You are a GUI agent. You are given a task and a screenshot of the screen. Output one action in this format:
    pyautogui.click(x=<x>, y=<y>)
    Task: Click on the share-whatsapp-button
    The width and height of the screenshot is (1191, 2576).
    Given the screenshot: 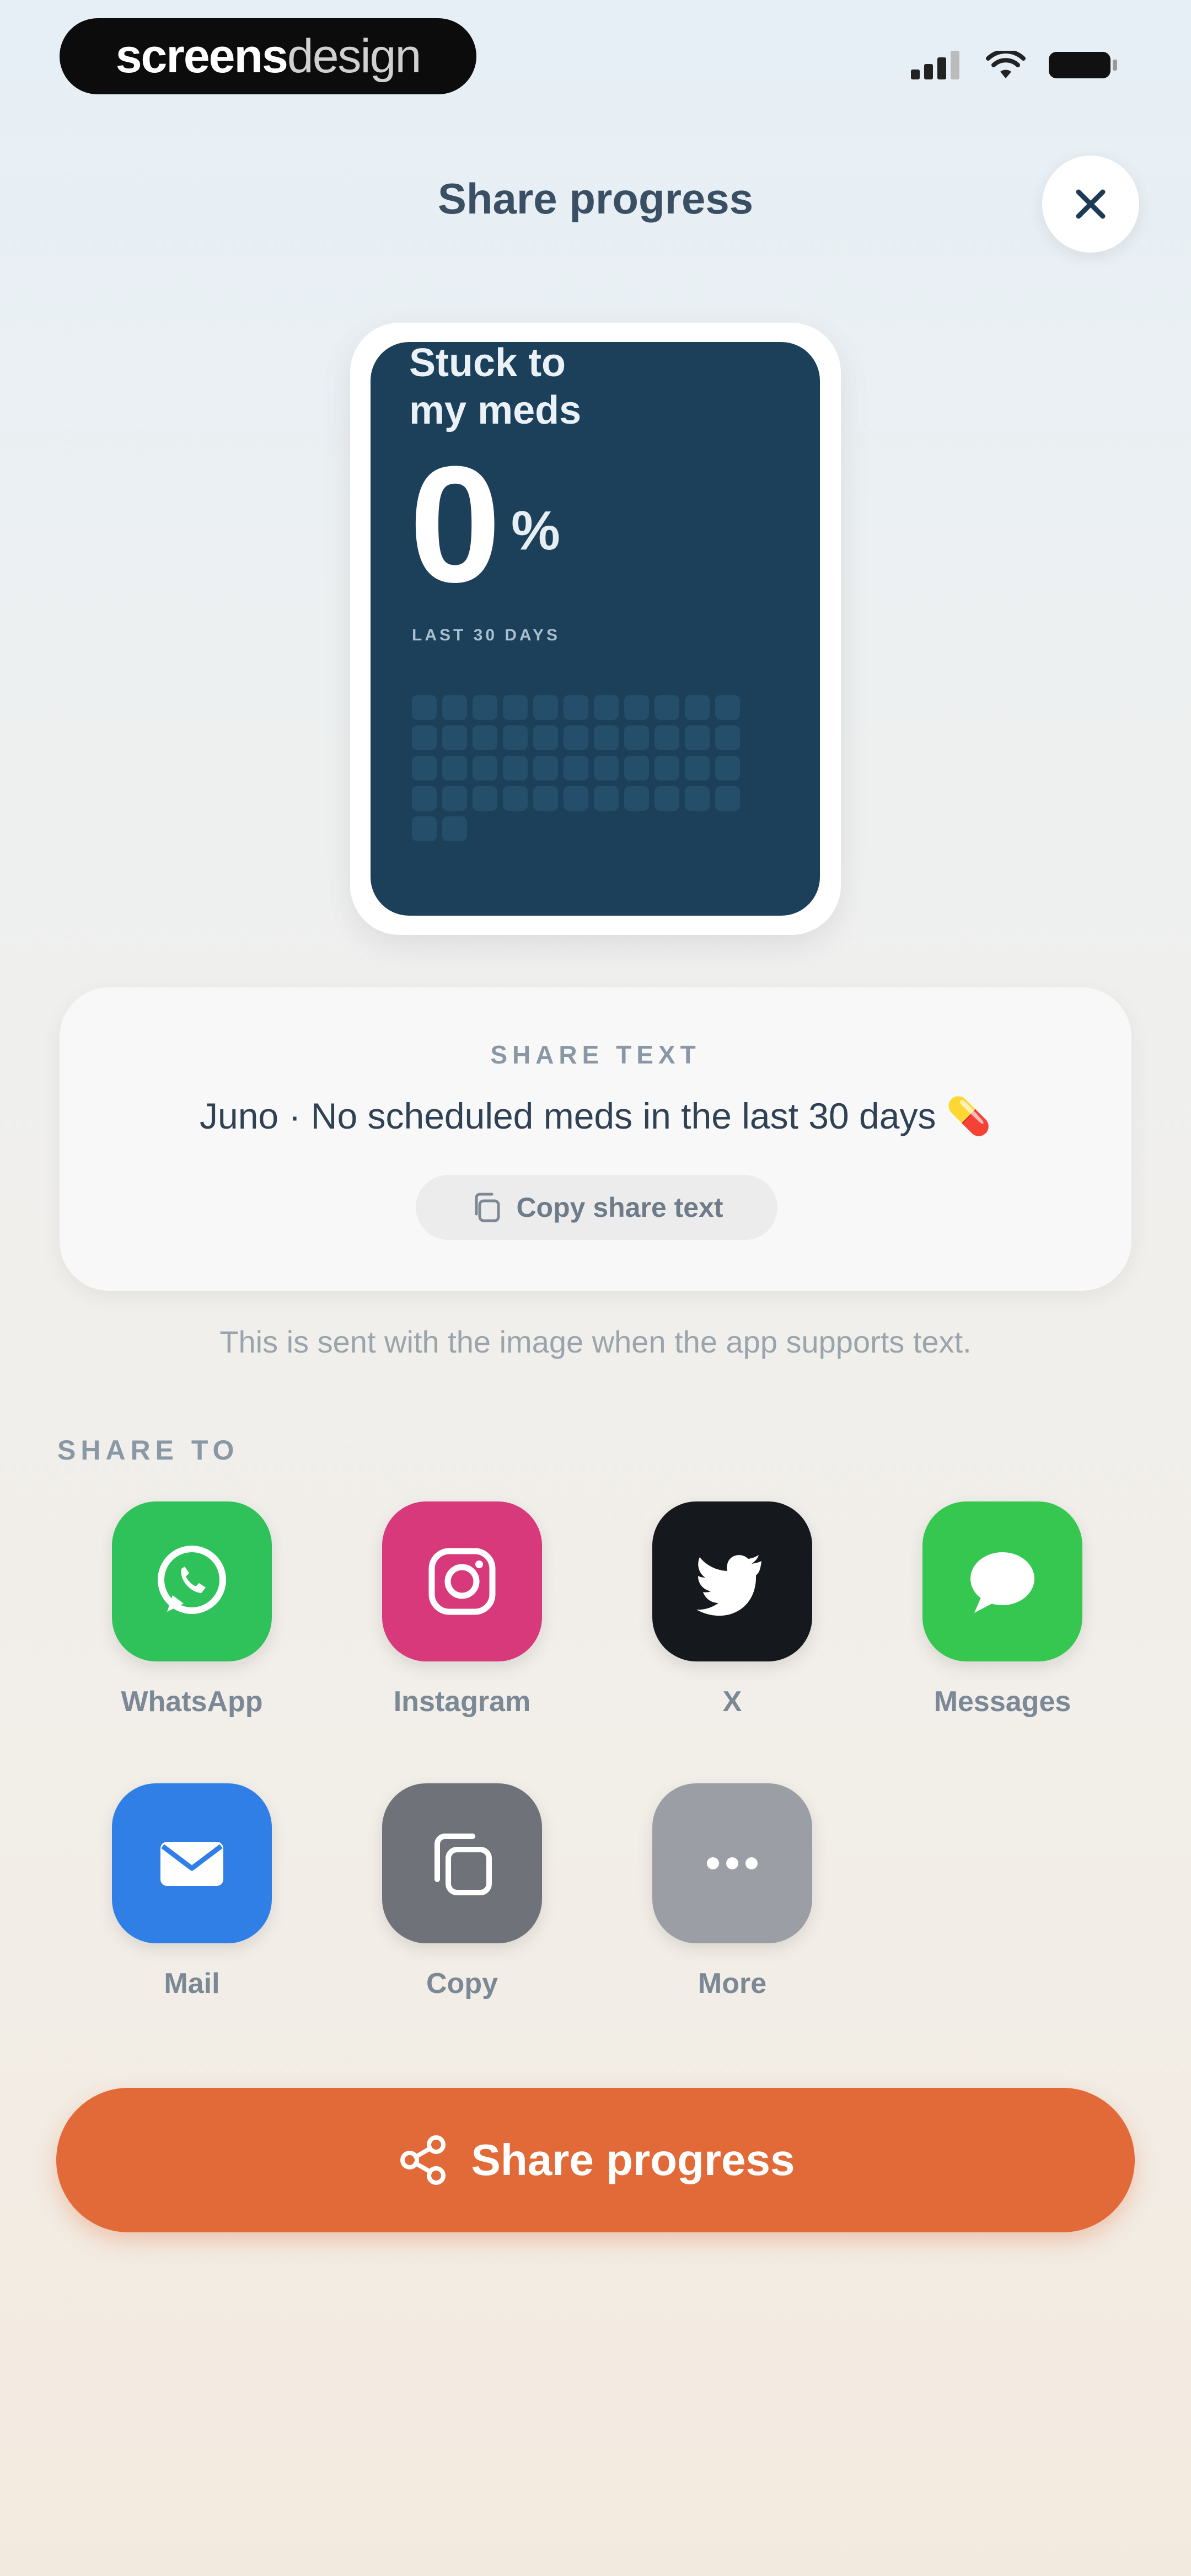 What is the action you would take?
    pyautogui.click(x=192, y=1581)
    